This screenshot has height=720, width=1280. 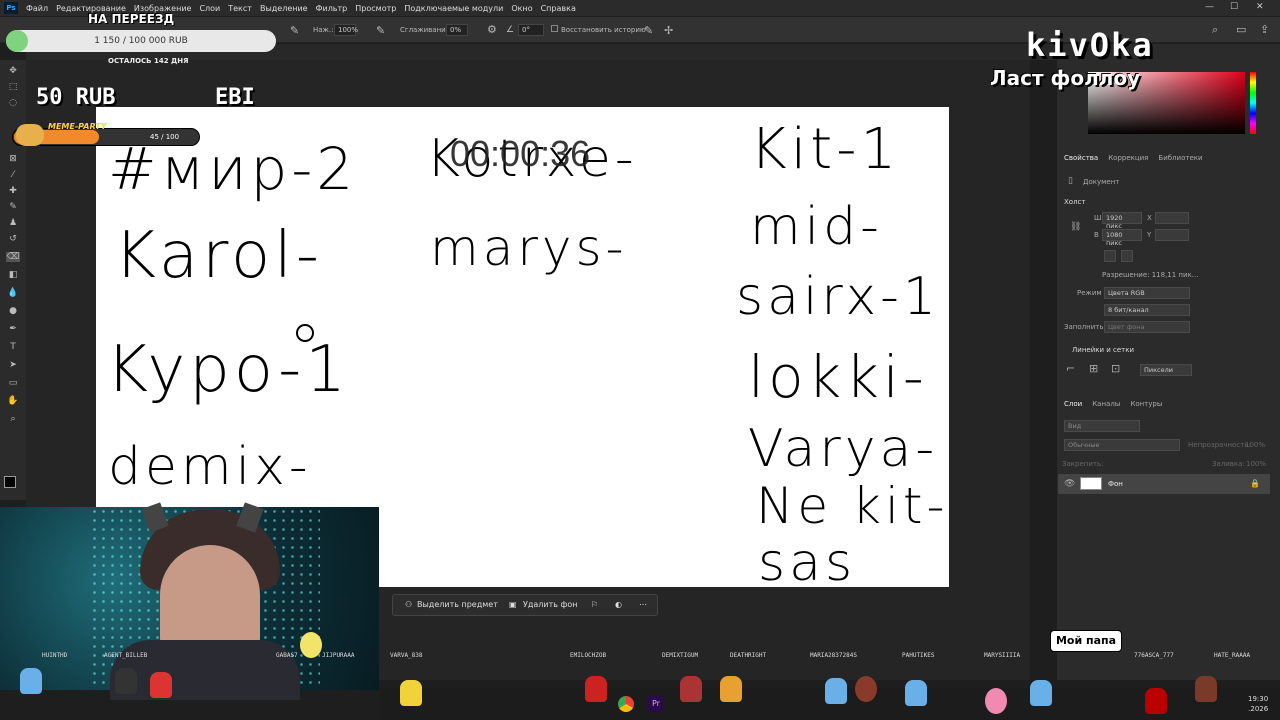 I want to click on link-icon: ⛓, so click(x=1075, y=227).